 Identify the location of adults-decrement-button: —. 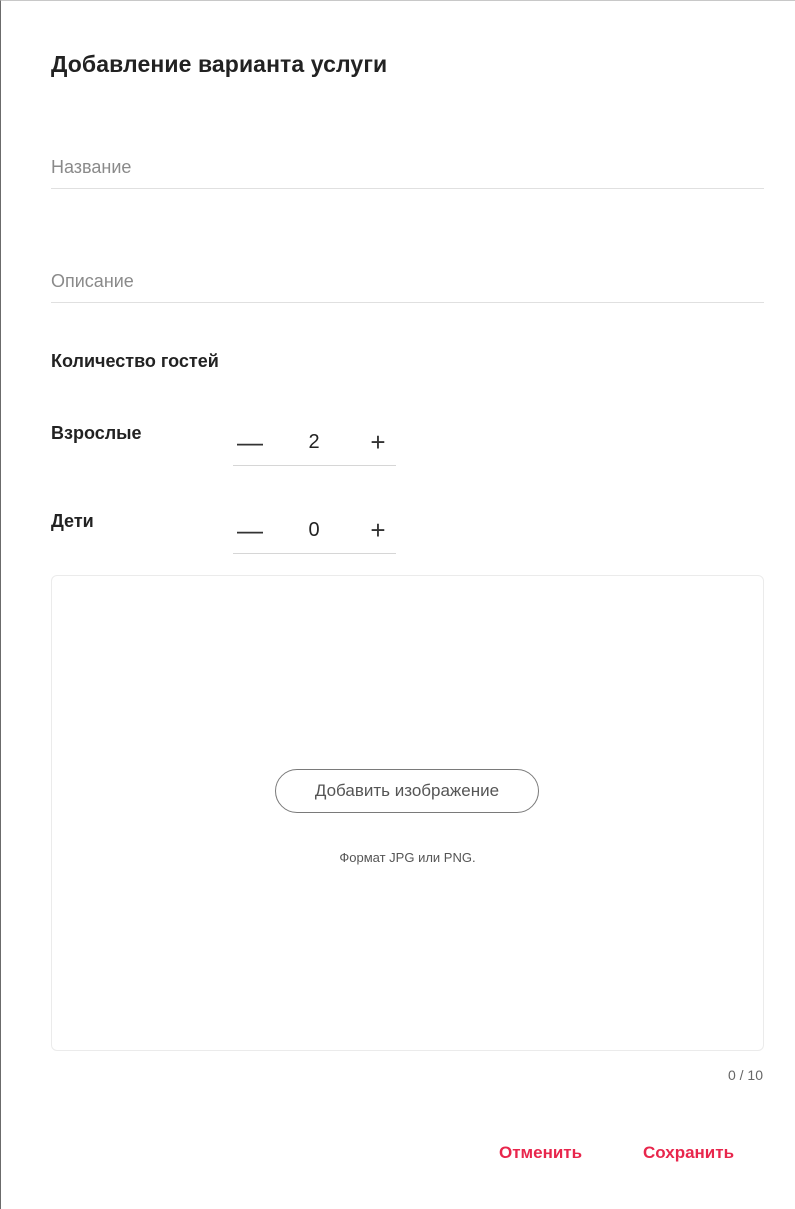
(250, 442).